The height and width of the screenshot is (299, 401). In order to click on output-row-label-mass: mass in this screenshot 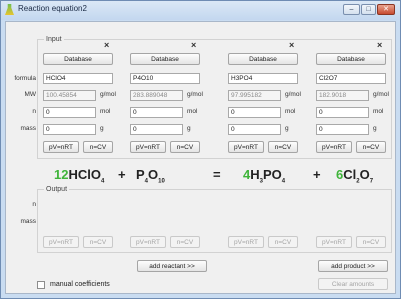, I will do `click(28, 221)`.